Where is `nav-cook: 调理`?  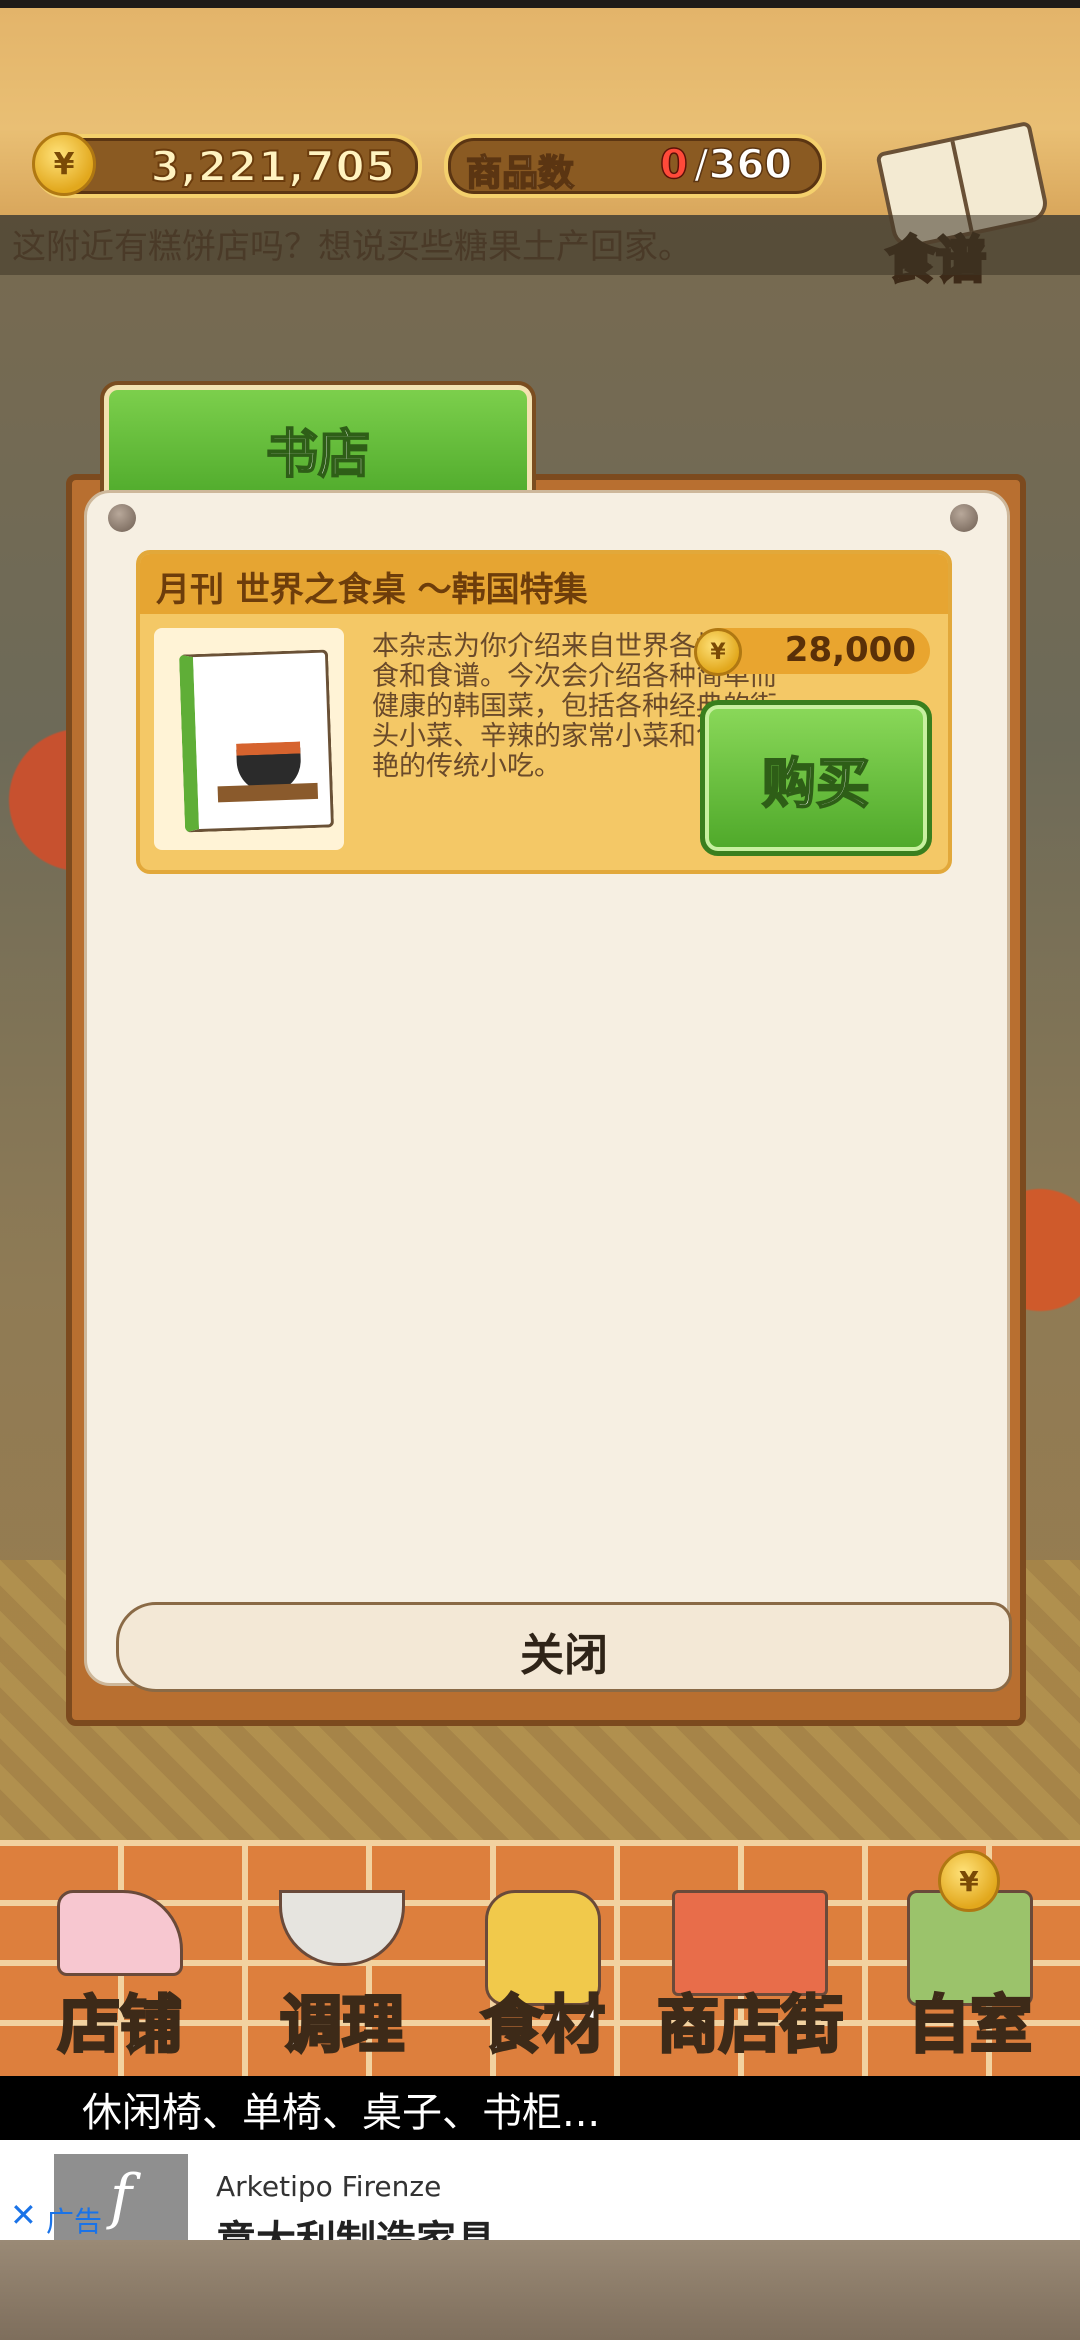 nav-cook: 调理 is located at coordinates (342, 1975).